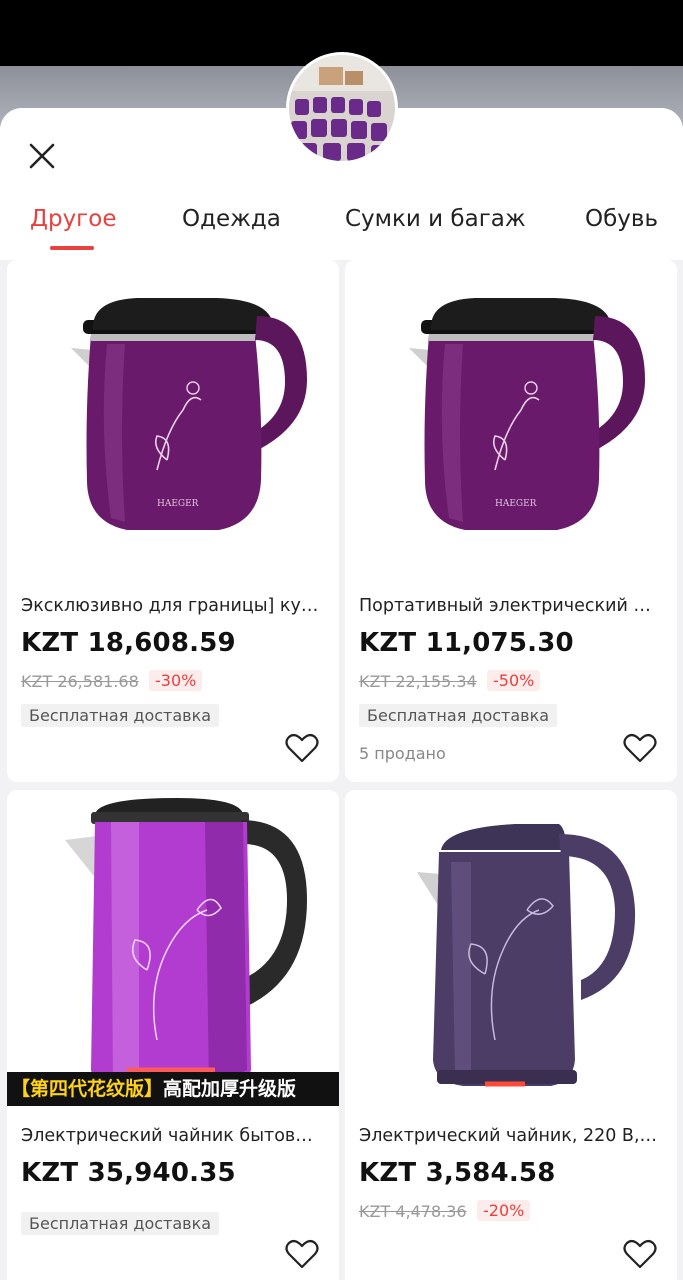 The image size is (683, 1280). Describe the element at coordinates (341, 226) in the screenshot. I see `category-tabs: Другое Одежда Сумки и багаж Обувь` at that location.